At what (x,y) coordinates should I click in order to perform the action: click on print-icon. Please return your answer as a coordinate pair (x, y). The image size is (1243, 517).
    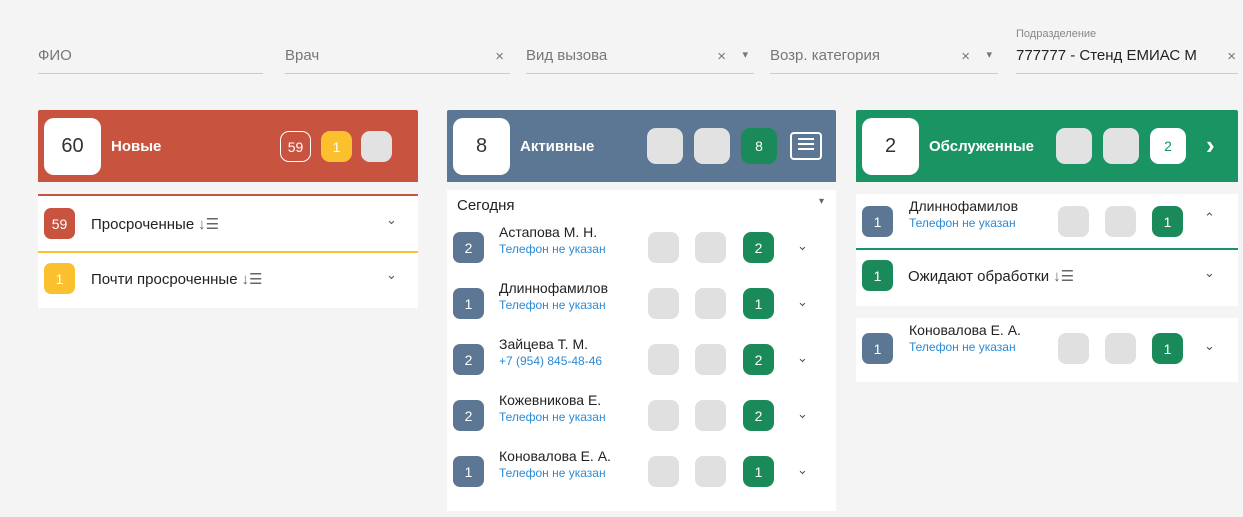
    Looking at the image, I should click on (806, 146).